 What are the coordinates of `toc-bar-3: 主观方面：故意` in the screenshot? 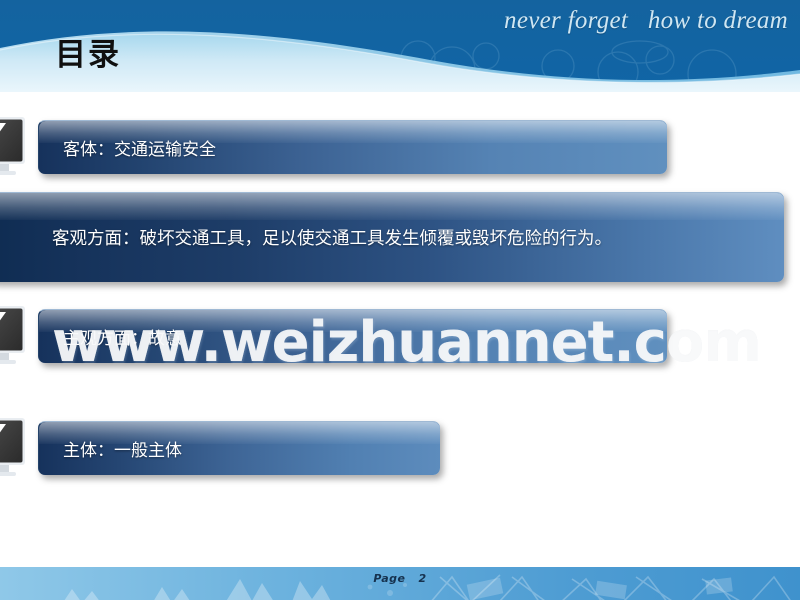 It's located at (352, 336).